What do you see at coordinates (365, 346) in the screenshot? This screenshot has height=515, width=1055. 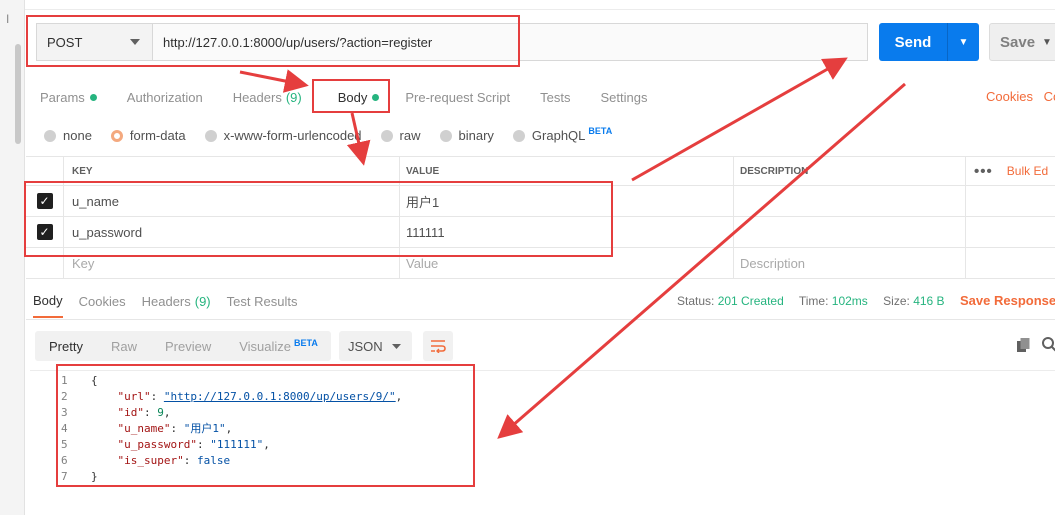 I see `format-label: JSON` at bounding box center [365, 346].